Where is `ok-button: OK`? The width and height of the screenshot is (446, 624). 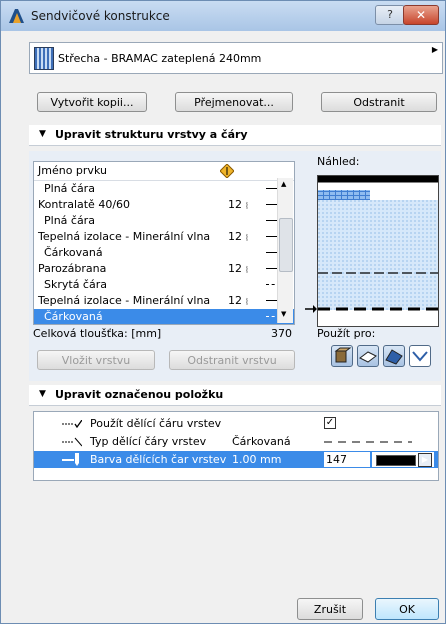
ok-button: OK is located at coordinates (407, 609).